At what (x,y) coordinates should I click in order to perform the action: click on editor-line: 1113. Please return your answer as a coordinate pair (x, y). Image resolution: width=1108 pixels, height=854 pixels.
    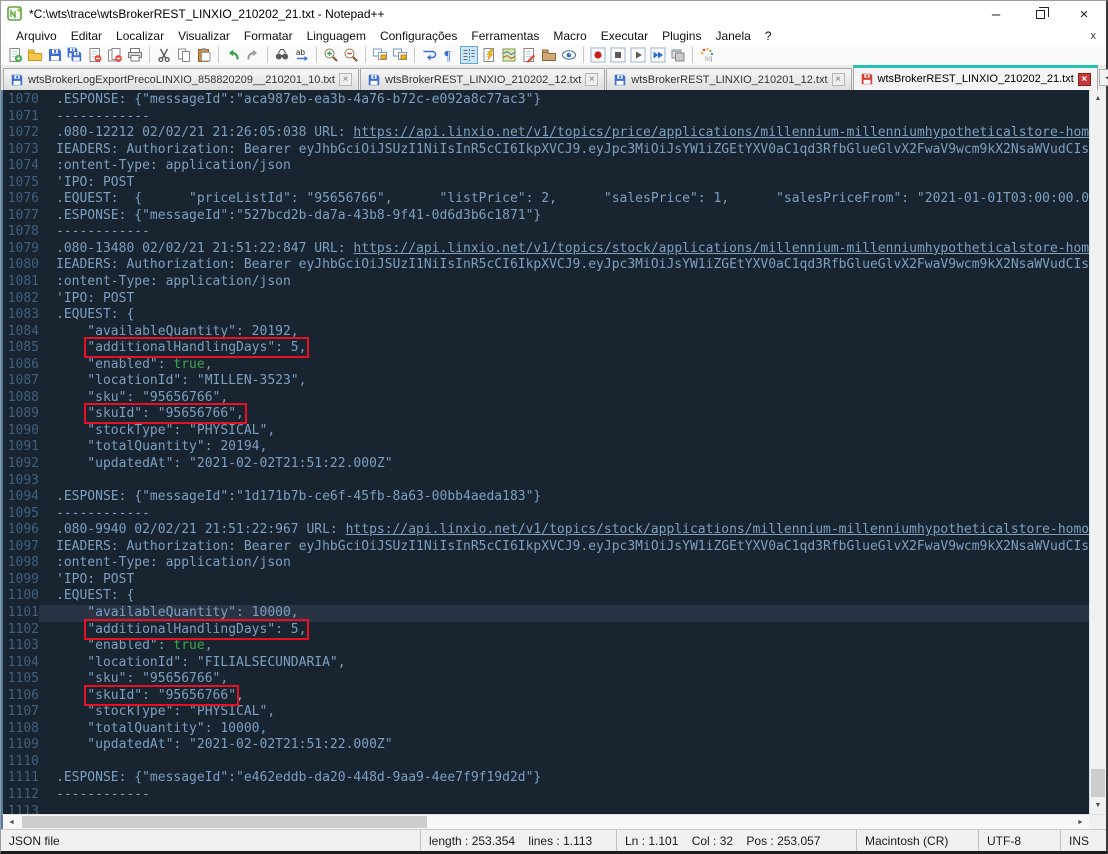
    Looking at the image, I should click on (546, 809).